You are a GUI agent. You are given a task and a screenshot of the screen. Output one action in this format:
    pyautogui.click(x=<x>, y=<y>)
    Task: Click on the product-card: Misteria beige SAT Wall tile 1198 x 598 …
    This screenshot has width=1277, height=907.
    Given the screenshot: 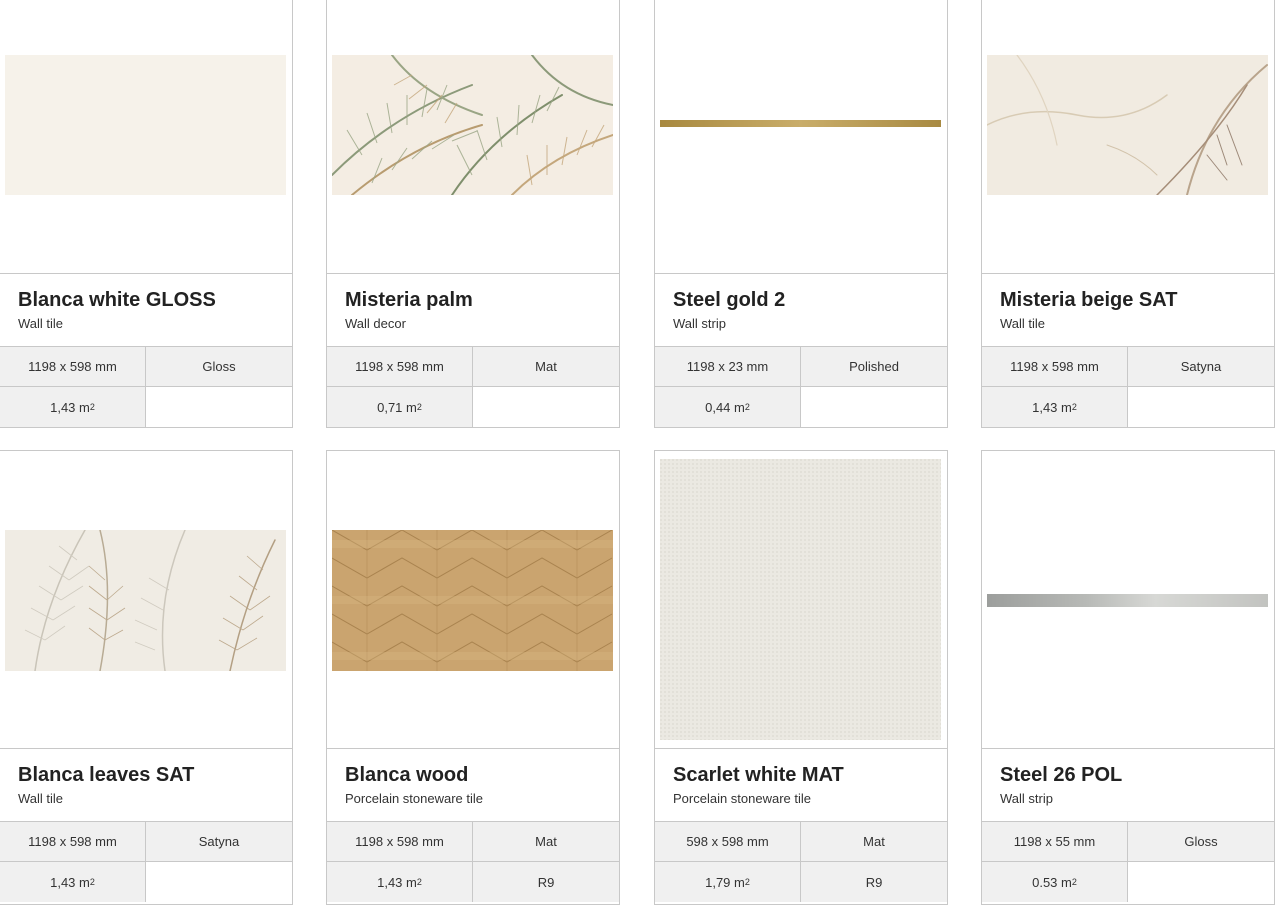 What is the action you would take?
    pyautogui.click(x=1128, y=214)
    